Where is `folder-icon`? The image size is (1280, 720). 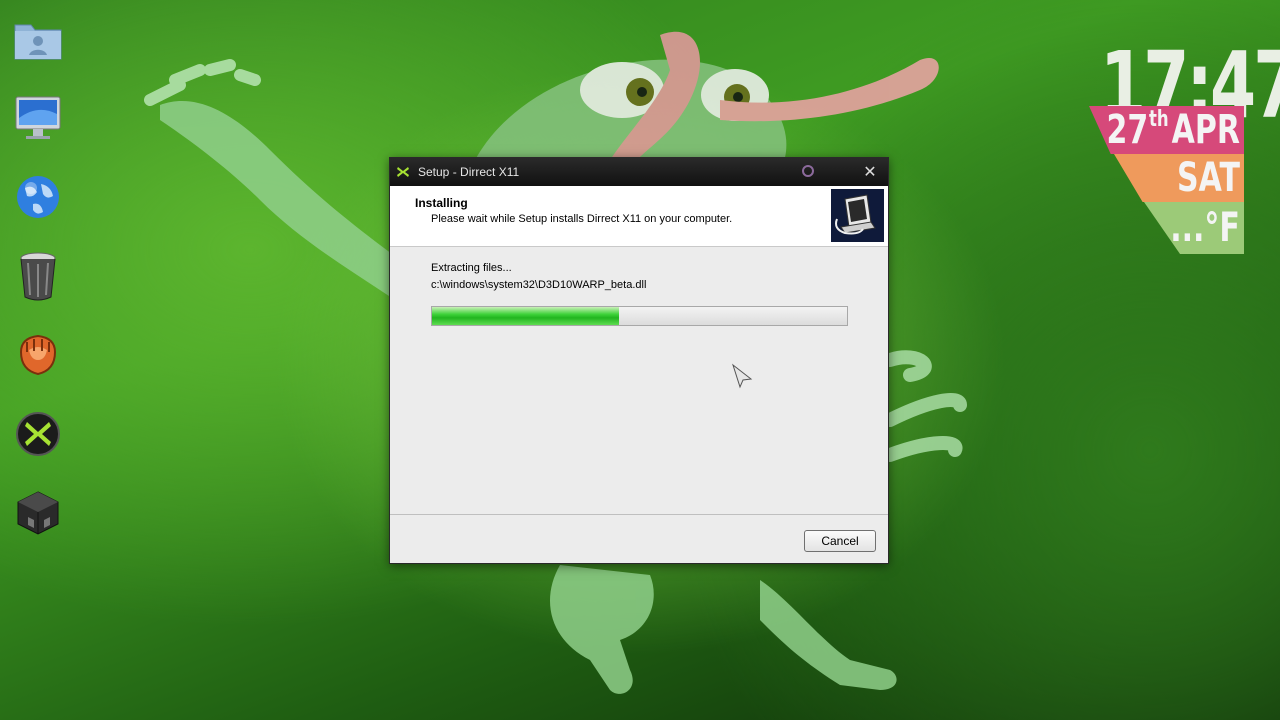 folder-icon is located at coordinates (38, 42).